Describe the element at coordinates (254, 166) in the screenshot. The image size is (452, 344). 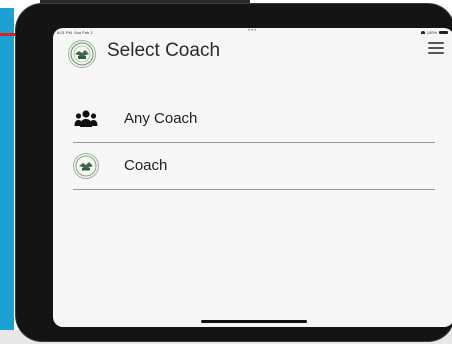
I see `list-item-coach: Coach` at that location.